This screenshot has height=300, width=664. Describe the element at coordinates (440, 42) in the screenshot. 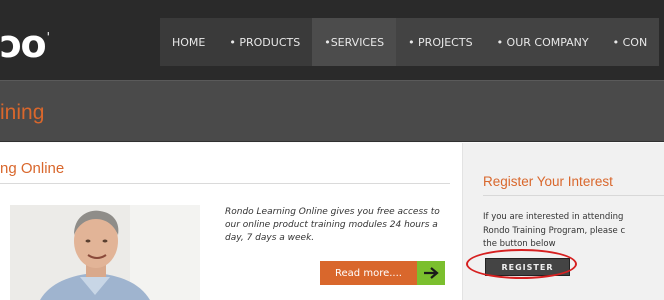

I see `nav-item-projects: • PROJECTS` at that location.